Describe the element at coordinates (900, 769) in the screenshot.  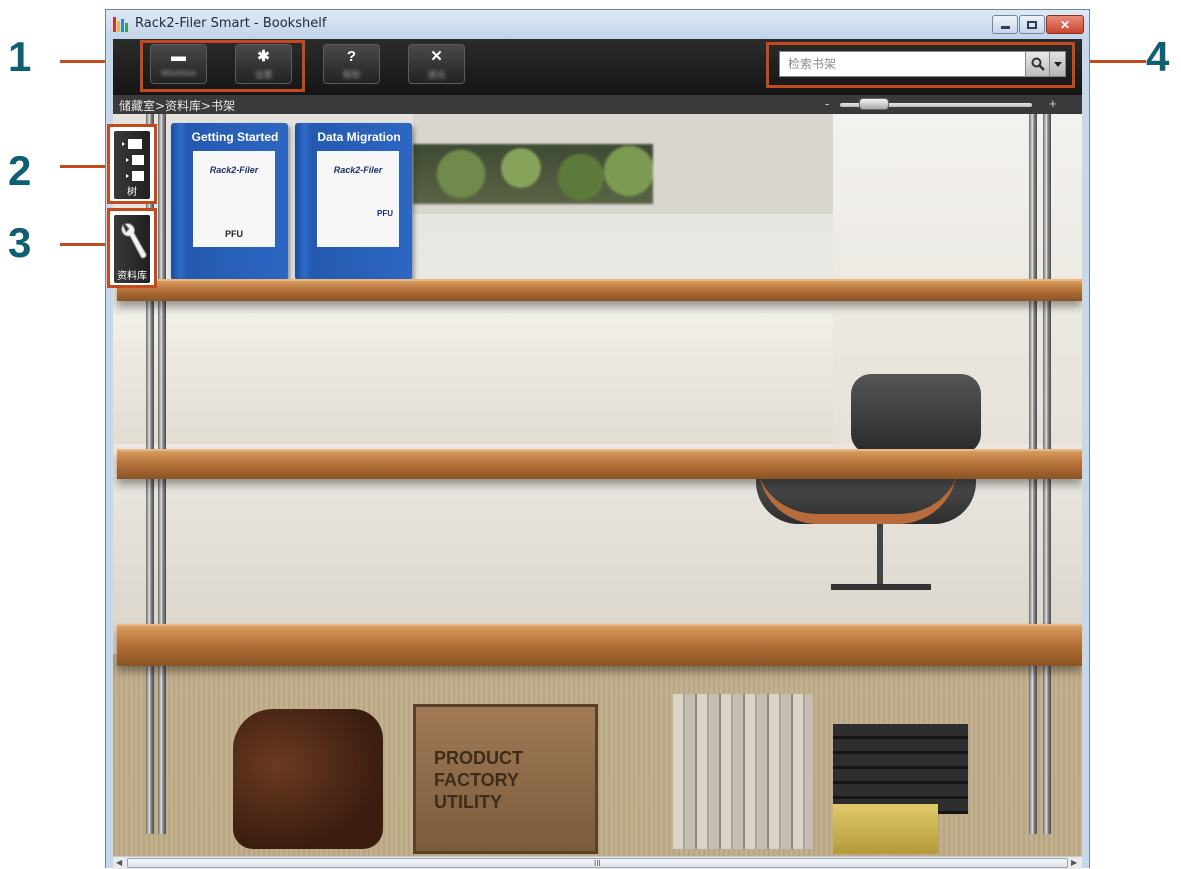
I see `dark-books-decoration` at that location.